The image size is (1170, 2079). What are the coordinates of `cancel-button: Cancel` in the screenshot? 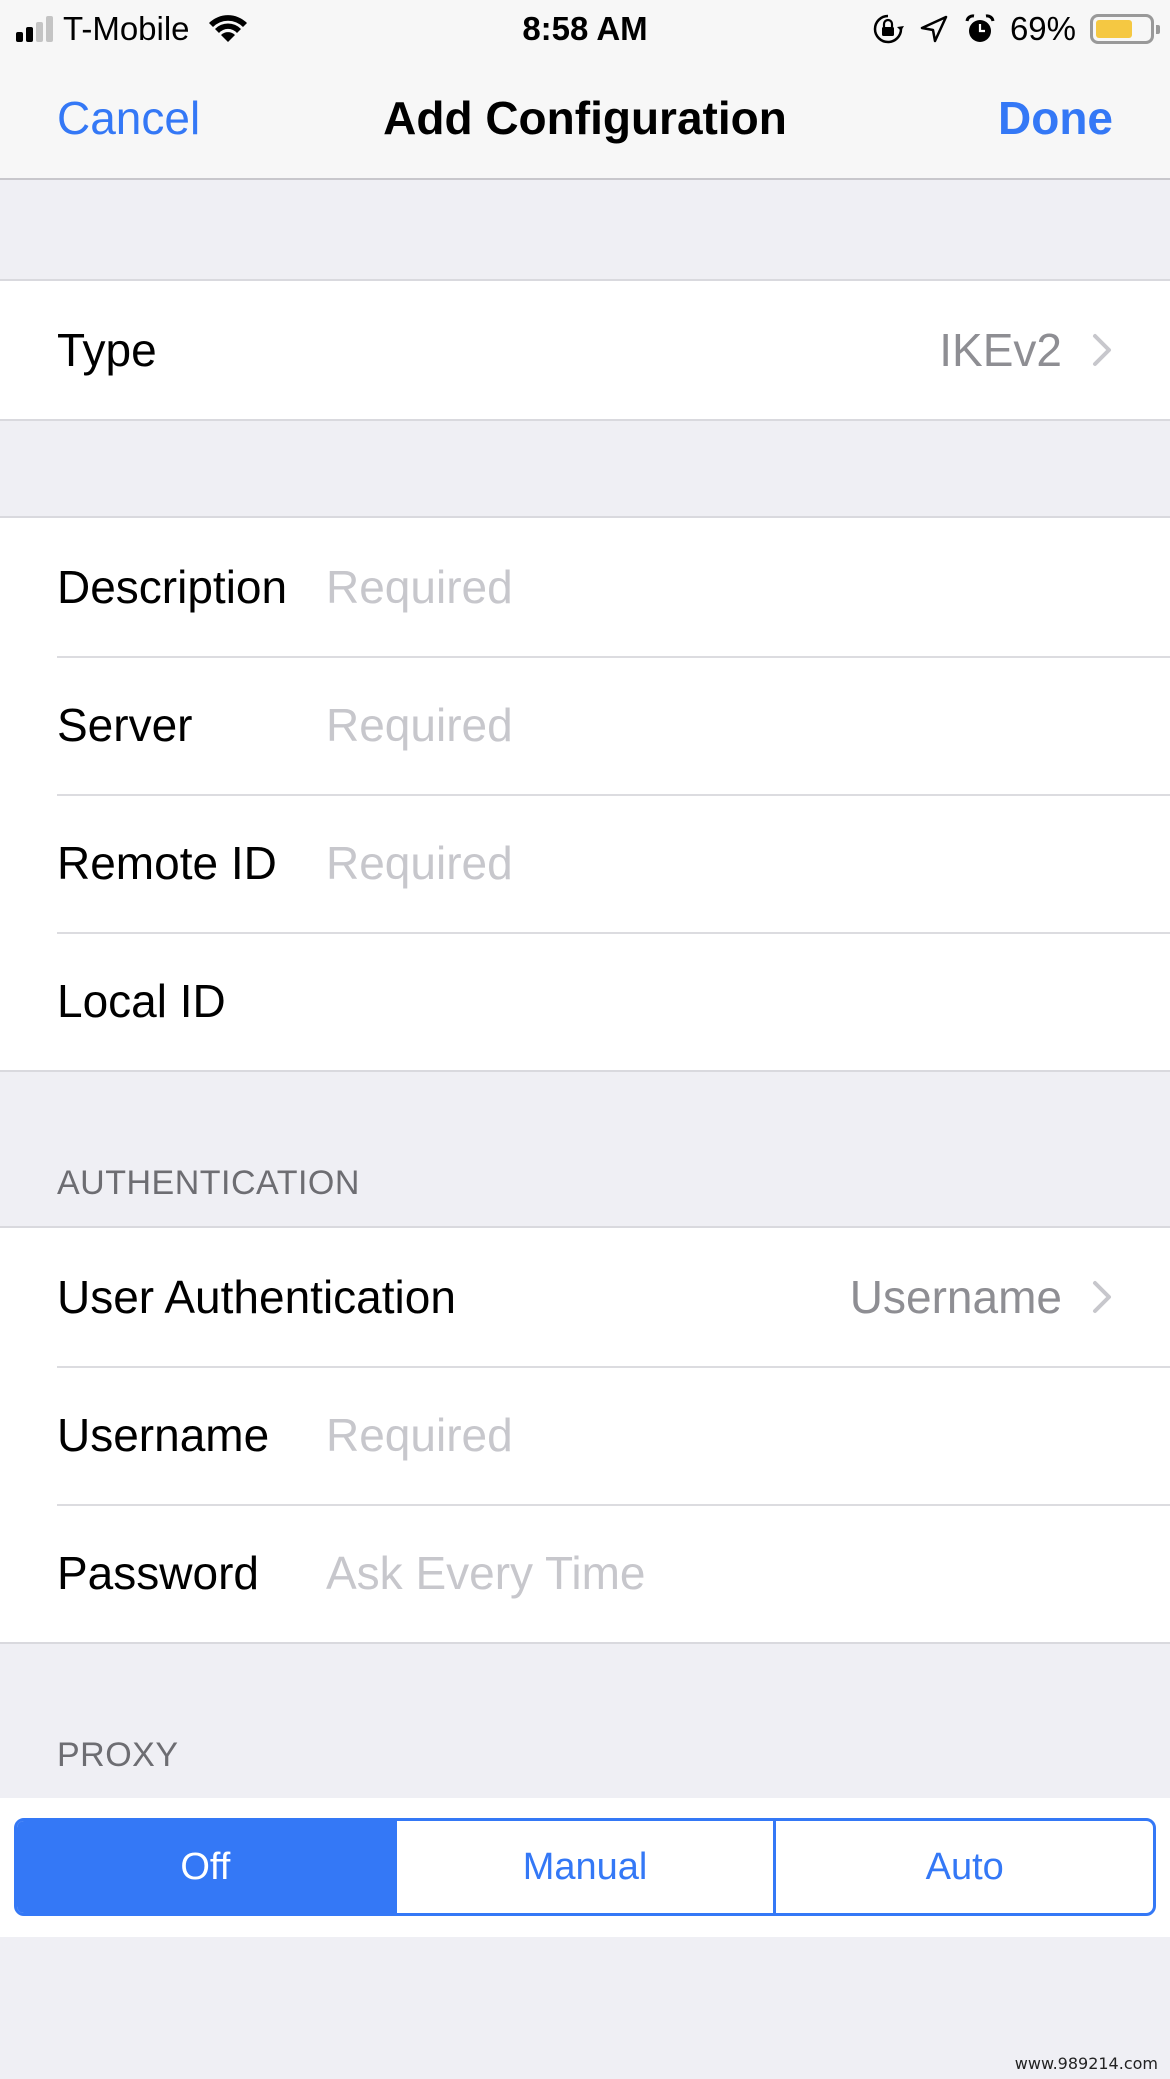 It's located at (128, 118).